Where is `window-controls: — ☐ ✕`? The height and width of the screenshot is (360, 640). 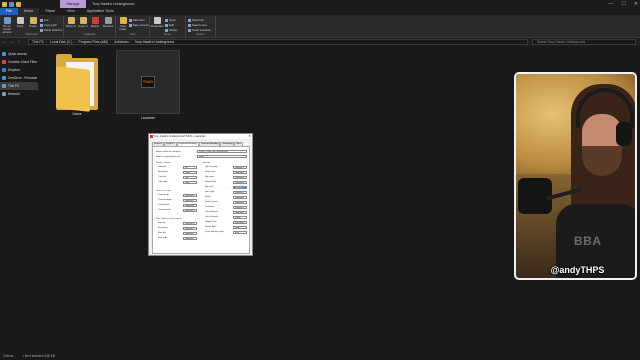
window-controls: — ☐ ✕ is located at coordinates (623, 4).